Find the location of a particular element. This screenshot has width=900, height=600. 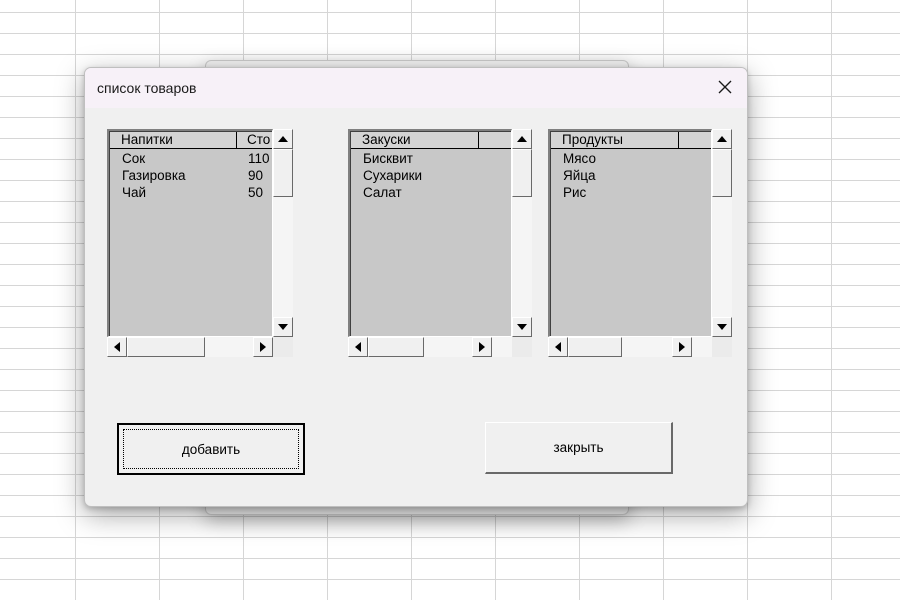

listbox-header: Закуски is located at coordinates (431, 140).